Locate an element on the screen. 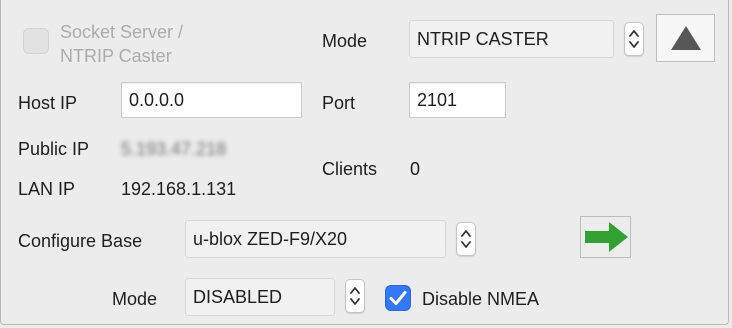 Image resolution: width=732 pixels, height=328 pixels. clients-count: 0 is located at coordinates (415, 169).